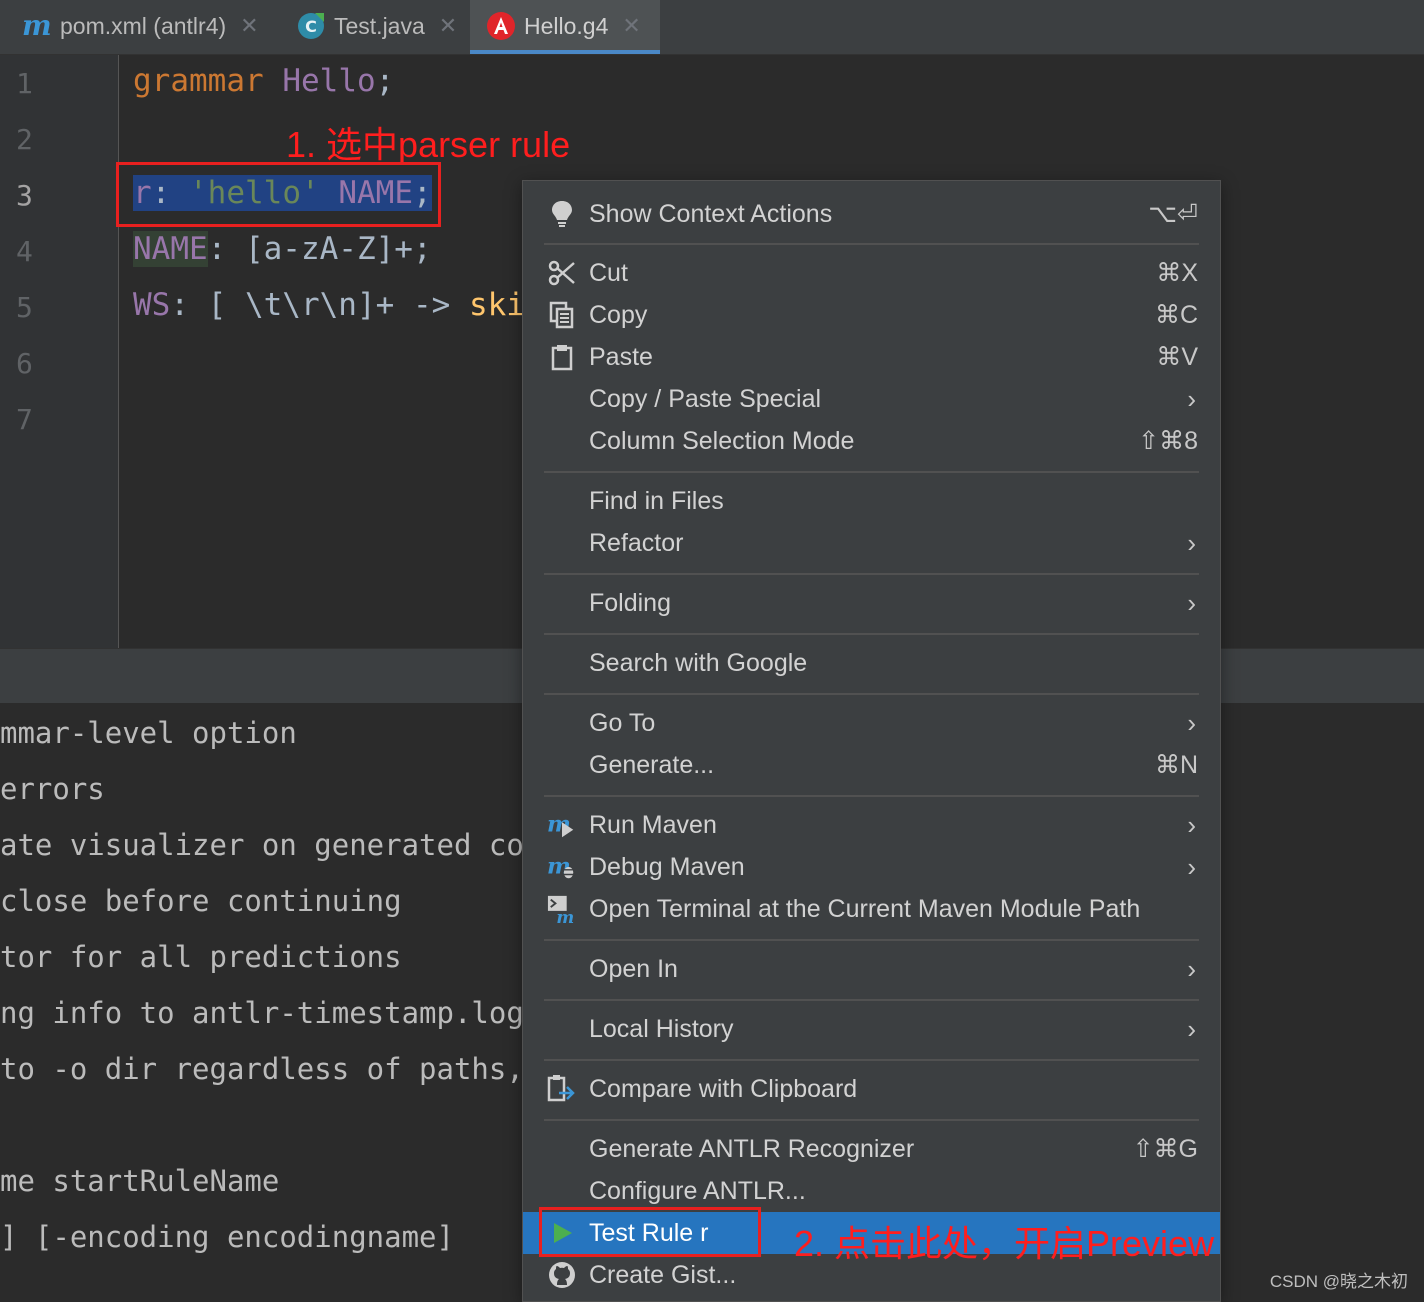 The width and height of the screenshot is (1424, 1302). I want to click on menu-item-cut: Cut ⌘X, so click(871, 273).